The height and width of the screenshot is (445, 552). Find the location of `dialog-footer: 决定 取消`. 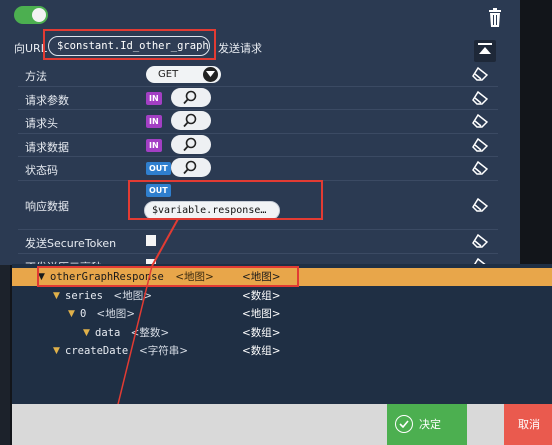

dialog-footer: 决定 取消 is located at coordinates (282, 424).